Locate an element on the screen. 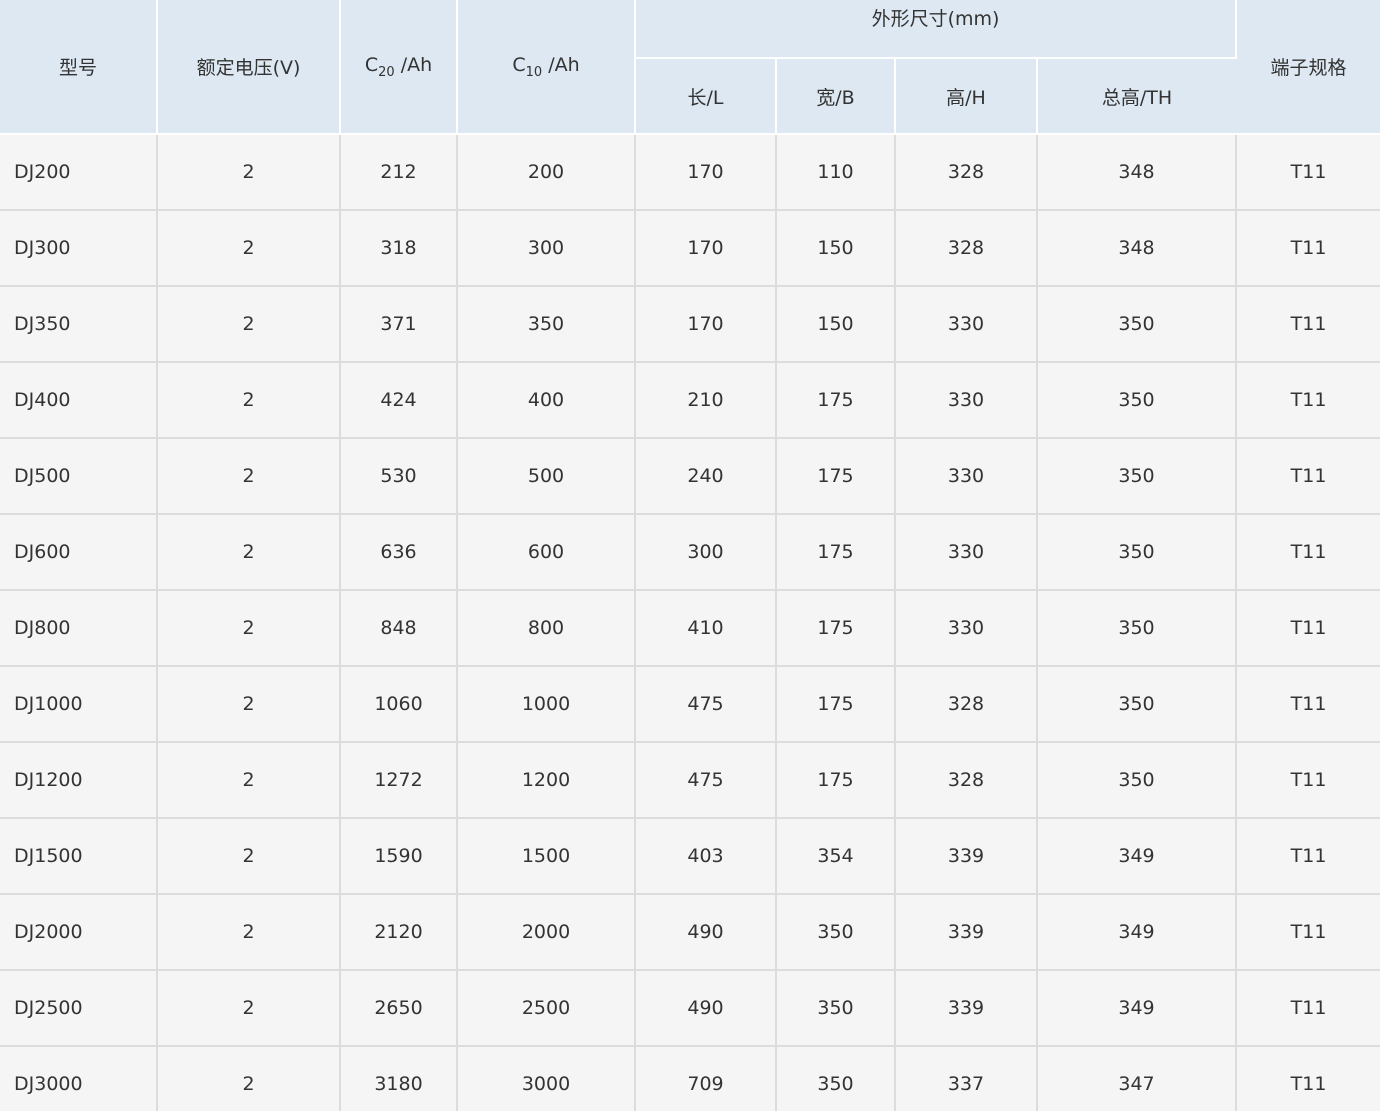 The height and width of the screenshot is (1111, 1380). header-length: 长/L is located at coordinates (706, 96).